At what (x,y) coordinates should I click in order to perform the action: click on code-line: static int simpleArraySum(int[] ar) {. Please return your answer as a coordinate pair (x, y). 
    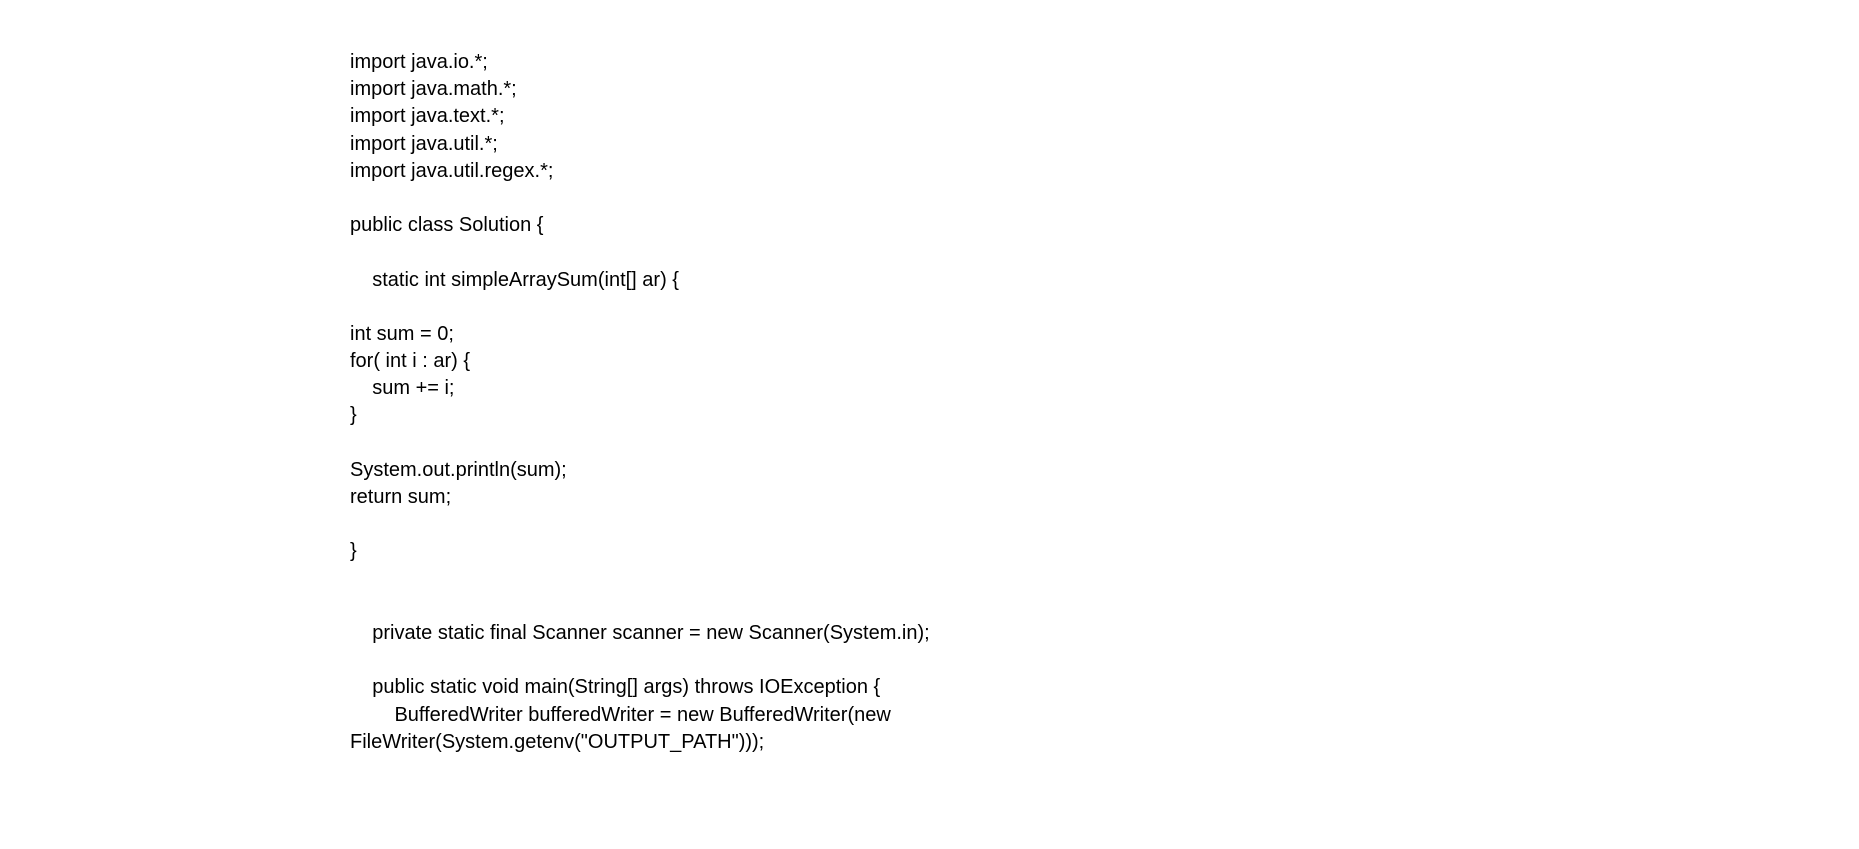
    Looking at the image, I should click on (514, 279).